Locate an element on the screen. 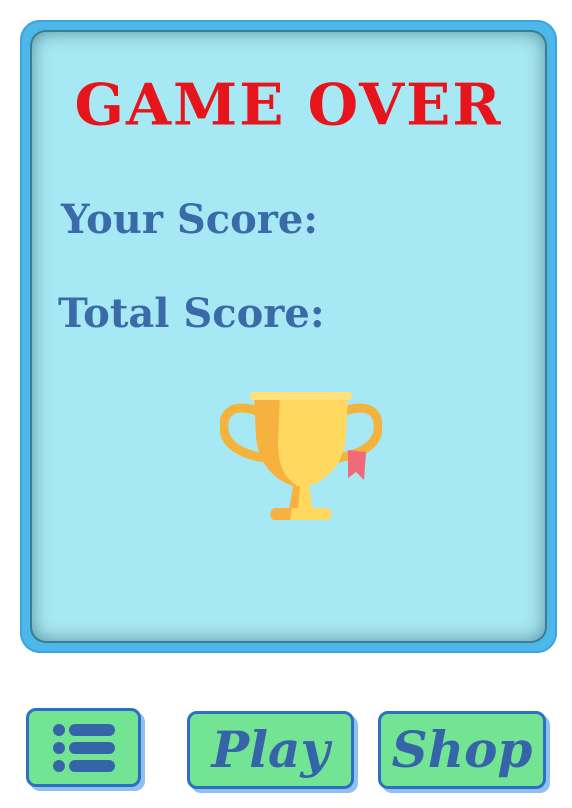 The image size is (572, 808). shop-button-label: Shop is located at coordinates (462, 749).